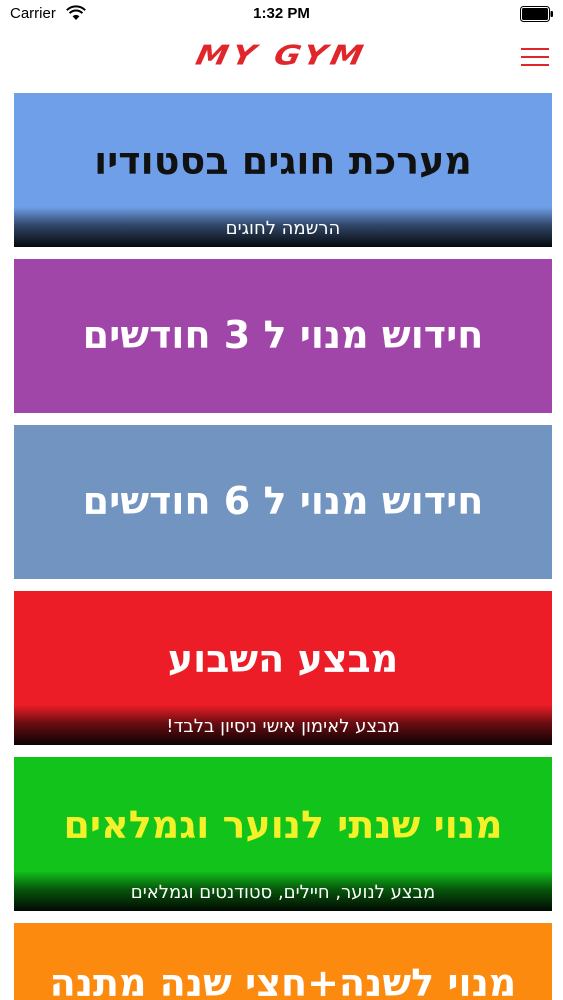 The height and width of the screenshot is (1000, 563). What do you see at coordinates (535, 57) in the screenshot?
I see `hamburger-menu-icon` at bounding box center [535, 57].